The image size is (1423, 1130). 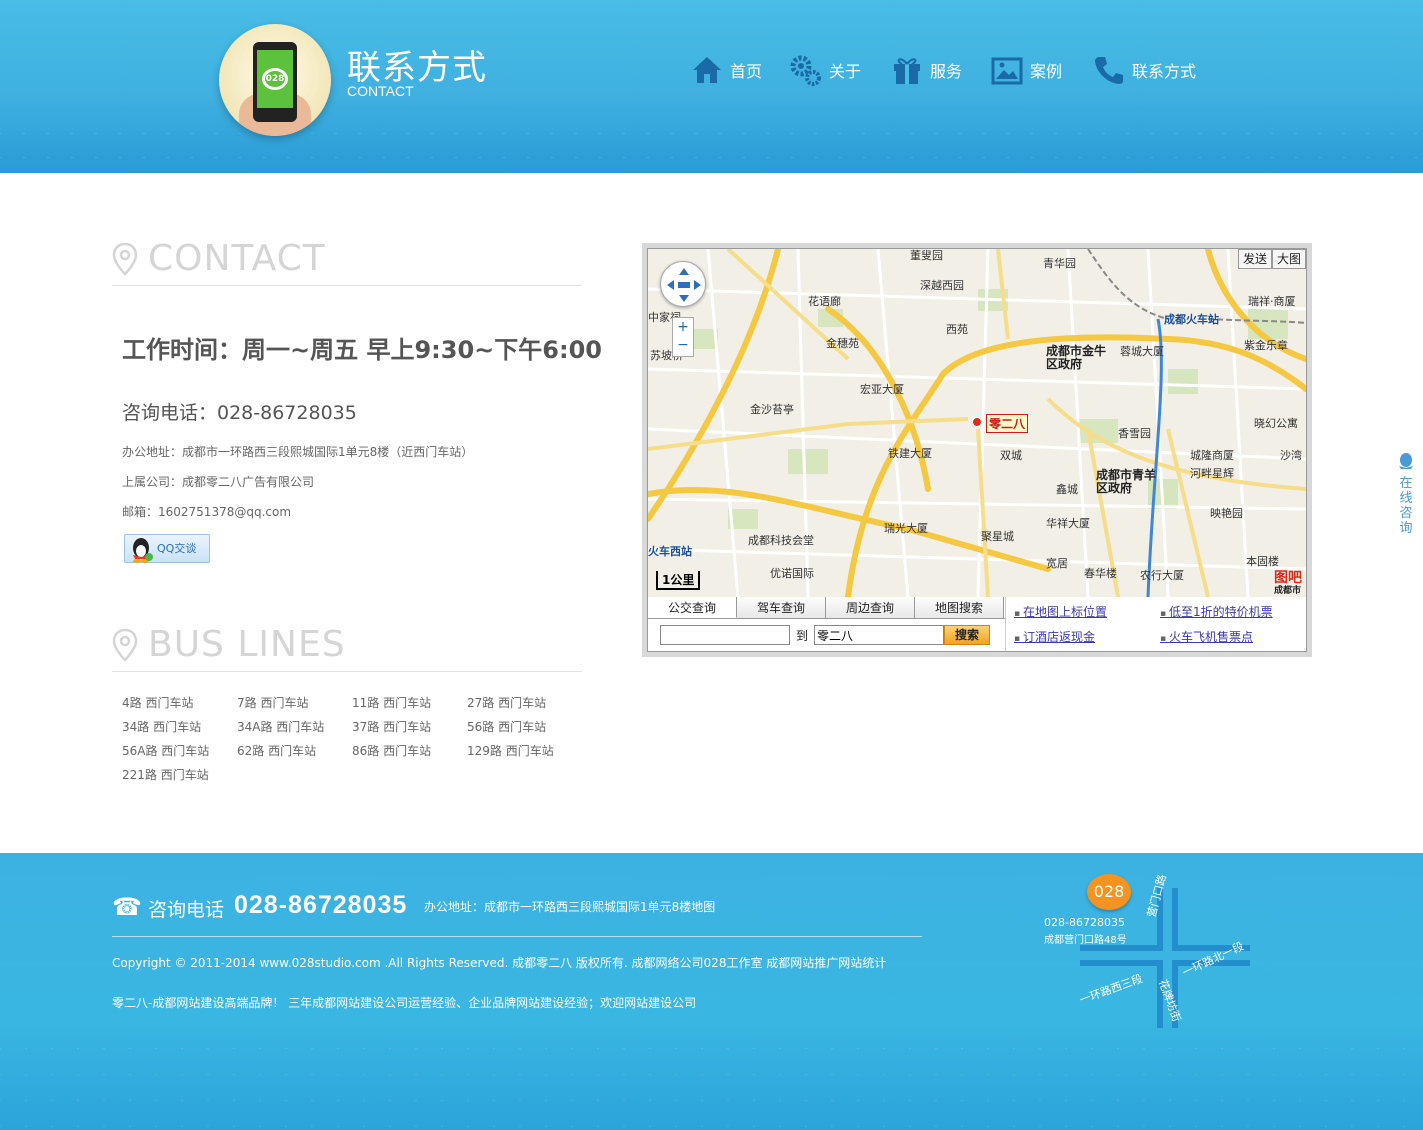 I want to click on map-place-gov: 成都市金牛区政府, so click(x=1076, y=357).